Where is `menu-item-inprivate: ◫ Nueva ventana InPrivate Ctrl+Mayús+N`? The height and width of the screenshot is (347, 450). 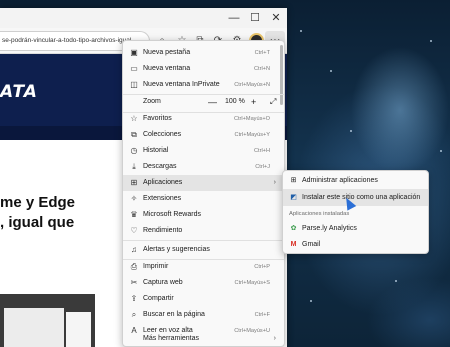 menu-item-inprivate: ◫ Nueva ventana InPrivate Ctrl+Mayús+N is located at coordinates (203, 85).